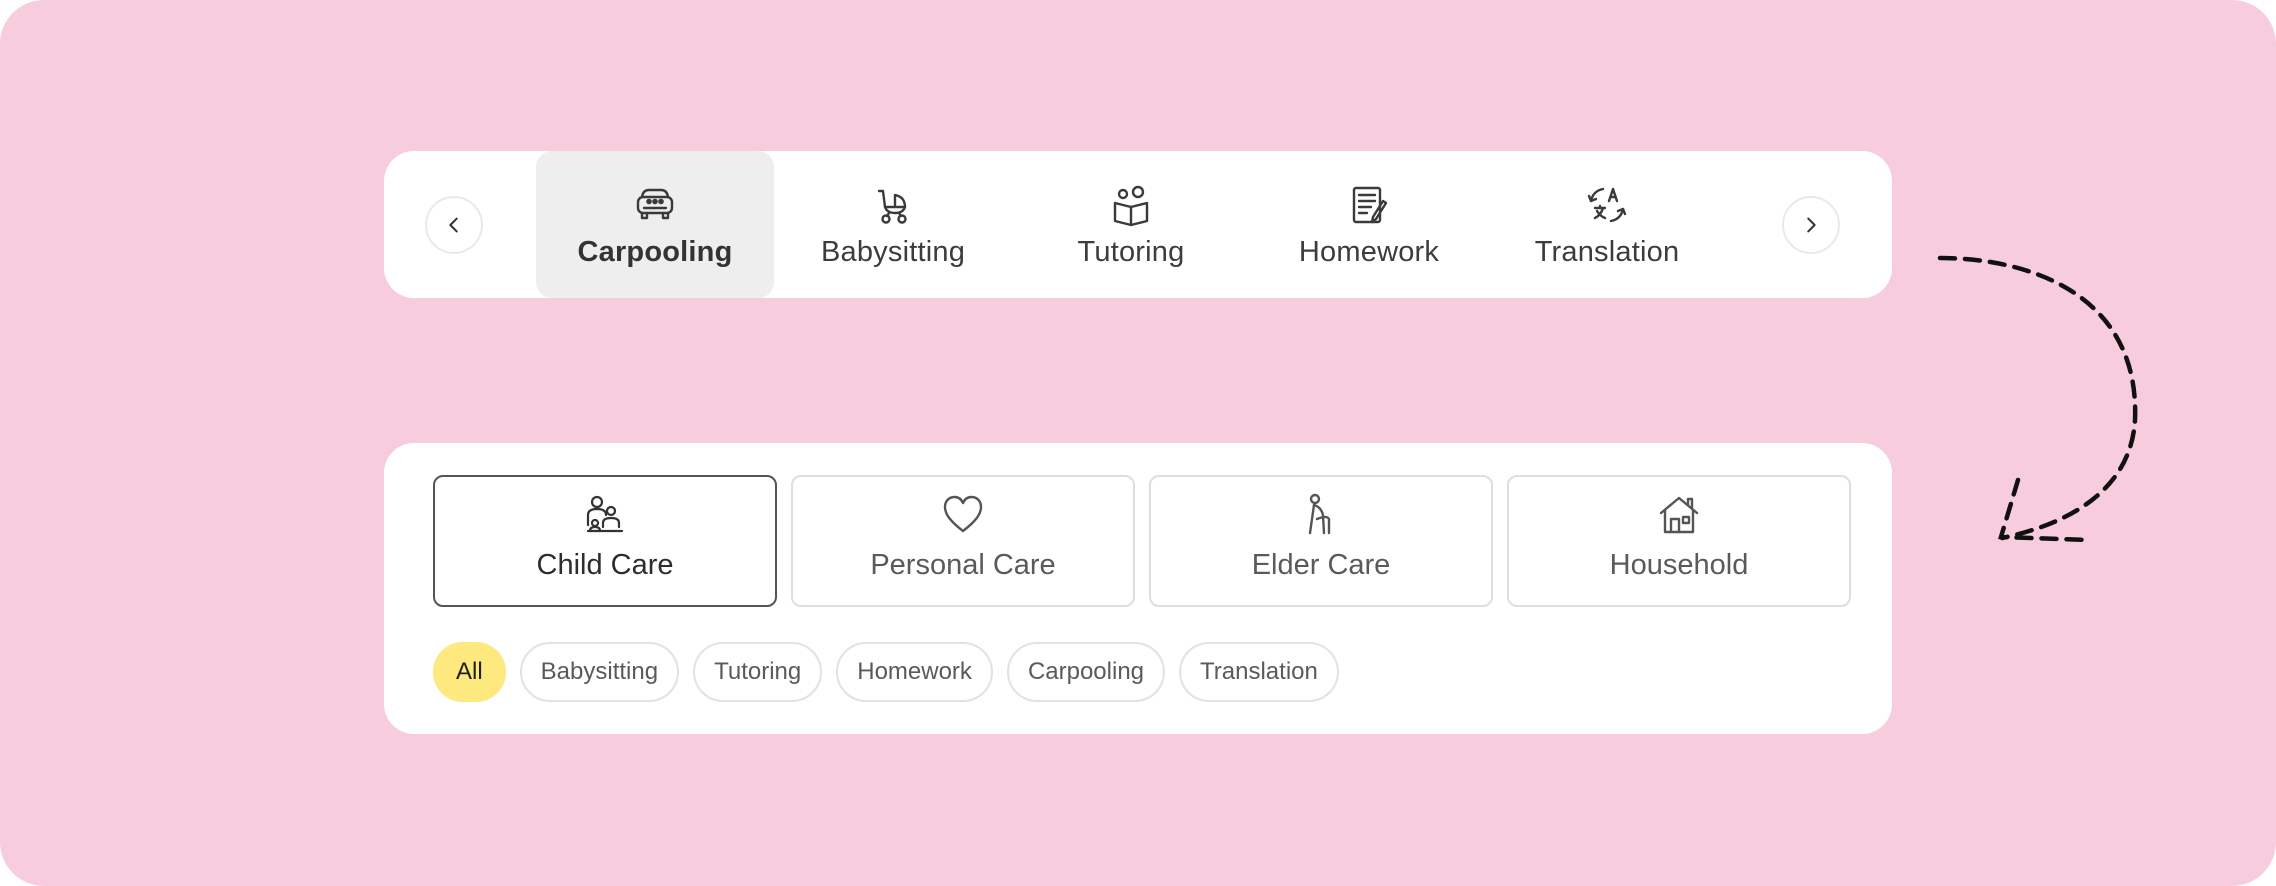 The width and height of the screenshot is (2276, 886). Describe the element at coordinates (2037, 399) in the screenshot. I see `curved-dashed-arrow-icon` at that location.